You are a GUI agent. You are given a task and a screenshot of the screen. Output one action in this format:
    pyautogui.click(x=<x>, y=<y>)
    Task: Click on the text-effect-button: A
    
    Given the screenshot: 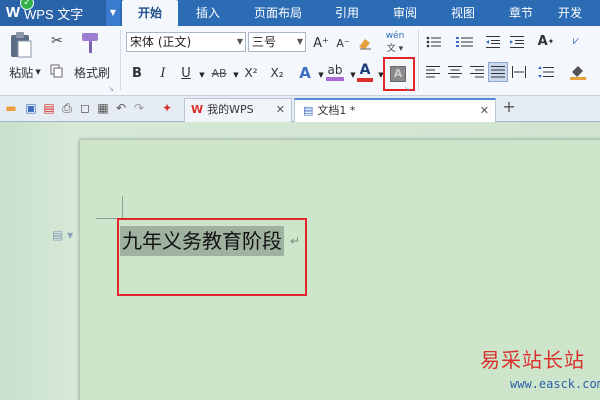 What is the action you would take?
    pyautogui.click(x=305, y=73)
    